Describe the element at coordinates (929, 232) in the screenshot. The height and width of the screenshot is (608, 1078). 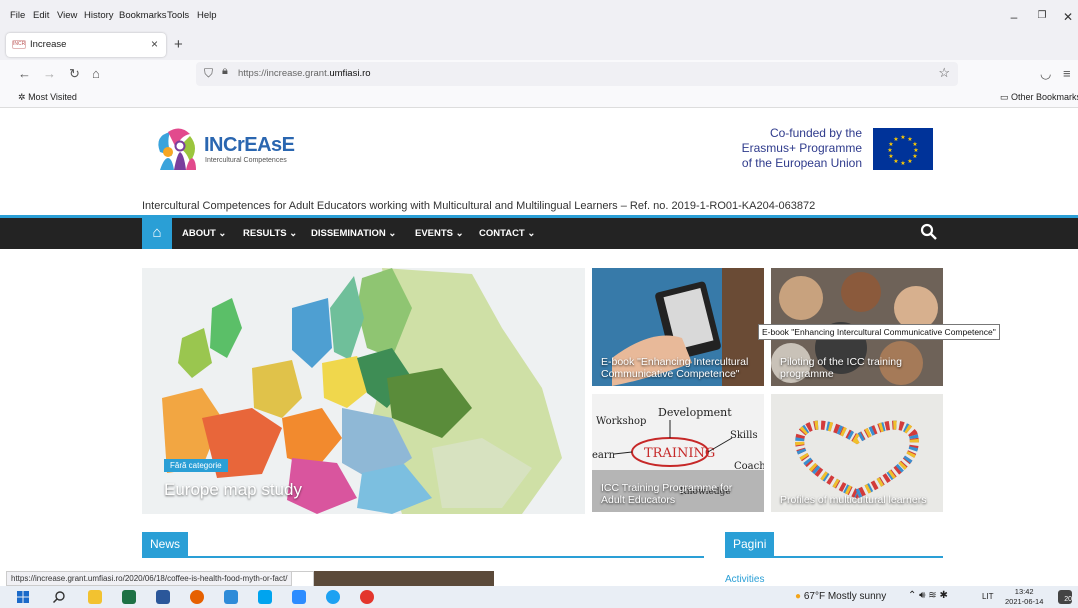
I see `search-icon` at that location.